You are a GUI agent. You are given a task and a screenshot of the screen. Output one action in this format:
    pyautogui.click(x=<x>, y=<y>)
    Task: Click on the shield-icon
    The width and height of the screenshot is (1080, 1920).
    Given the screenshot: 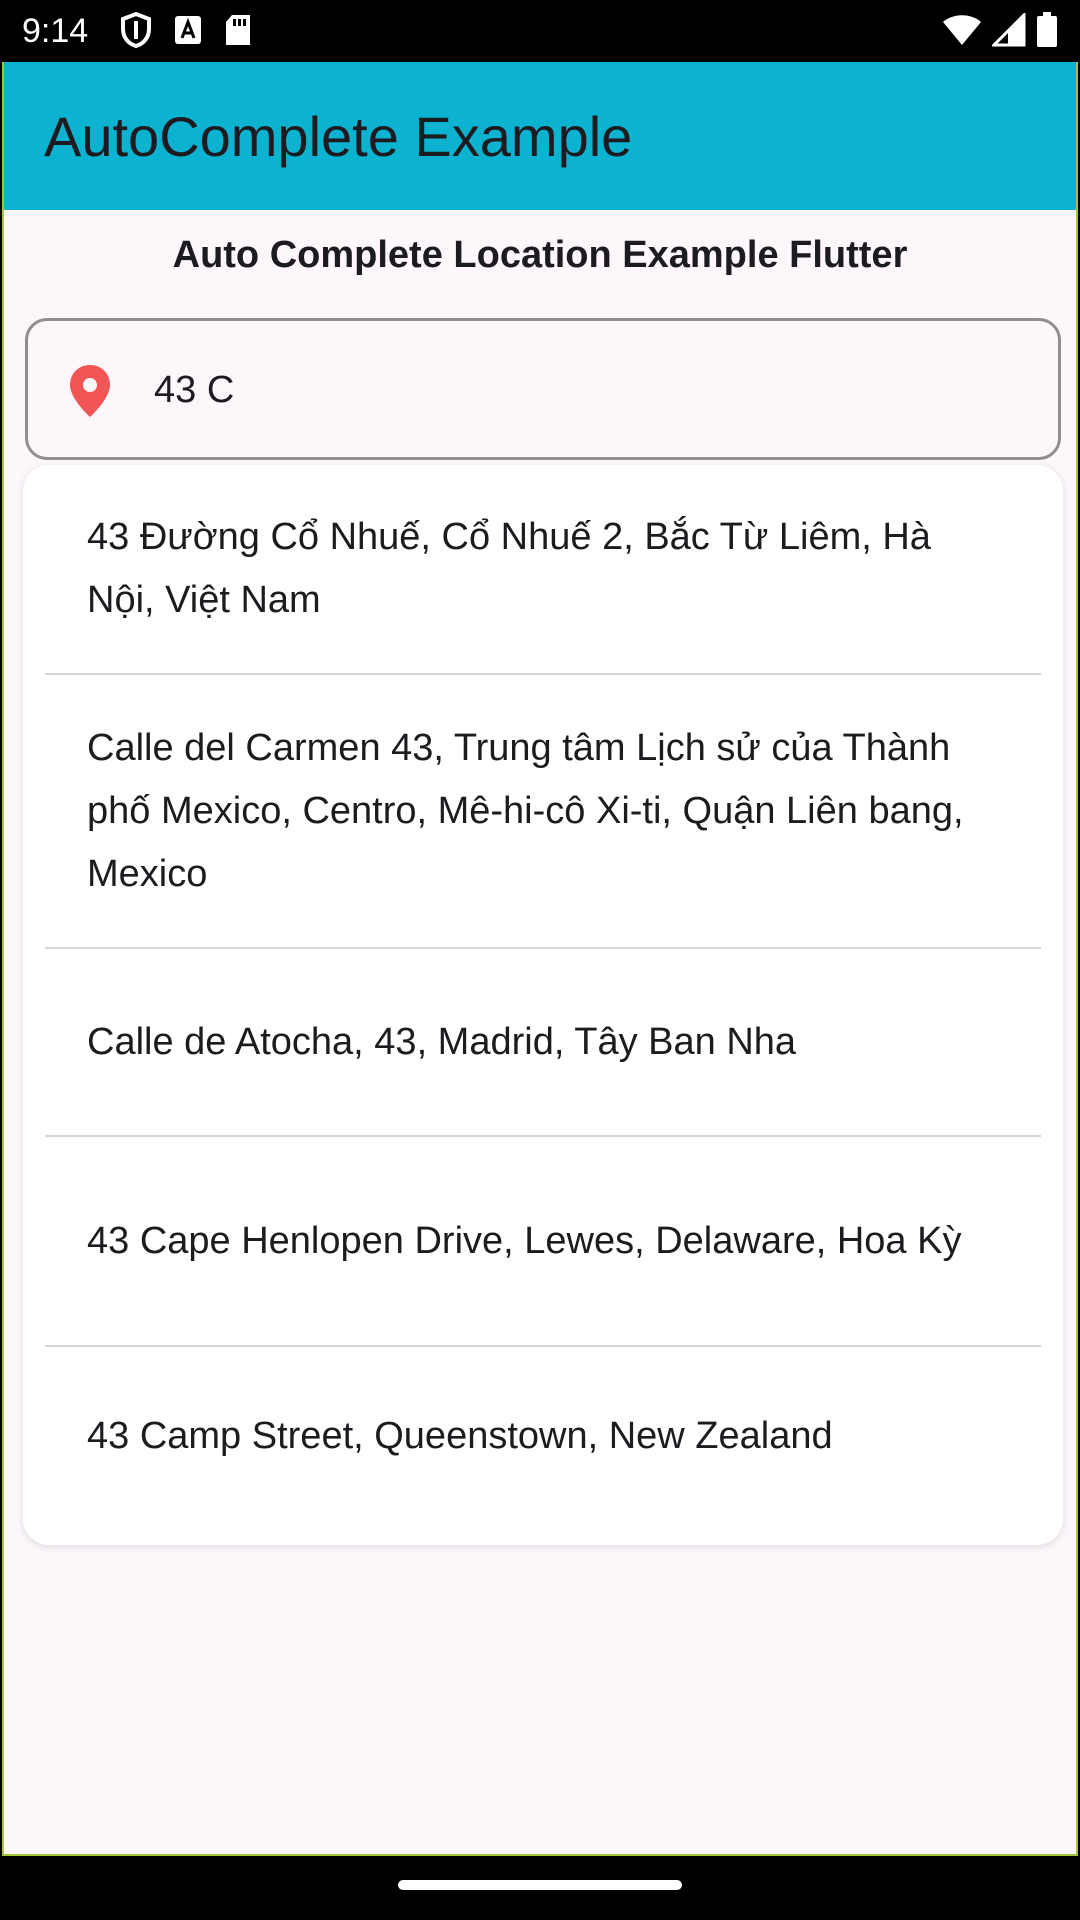 What is the action you would take?
    pyautogui.click(x=136, y=30)
    